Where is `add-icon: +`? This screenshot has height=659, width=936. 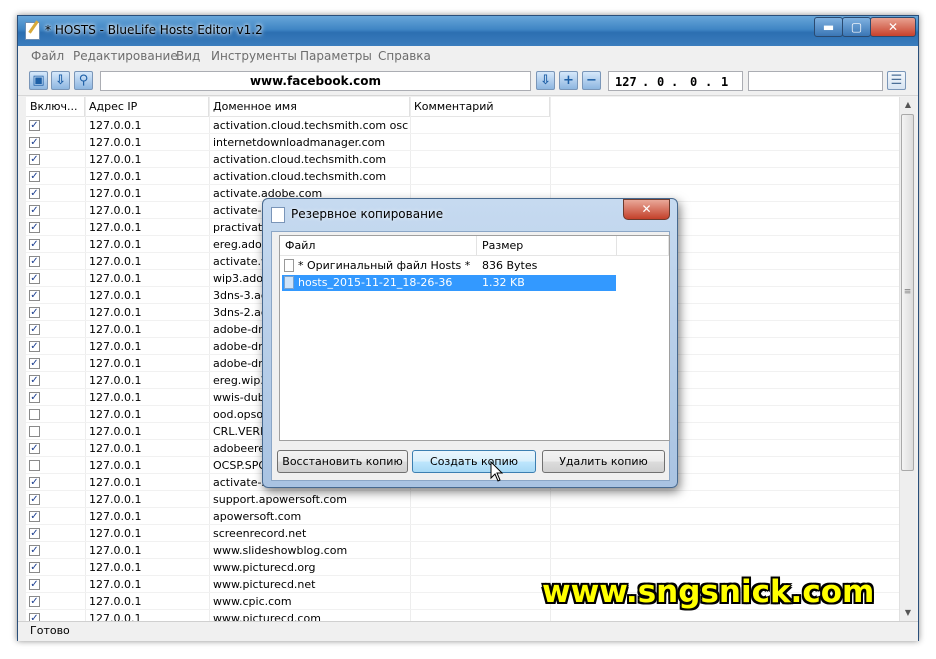
add-icon: + is located at coordinates (568, 80).